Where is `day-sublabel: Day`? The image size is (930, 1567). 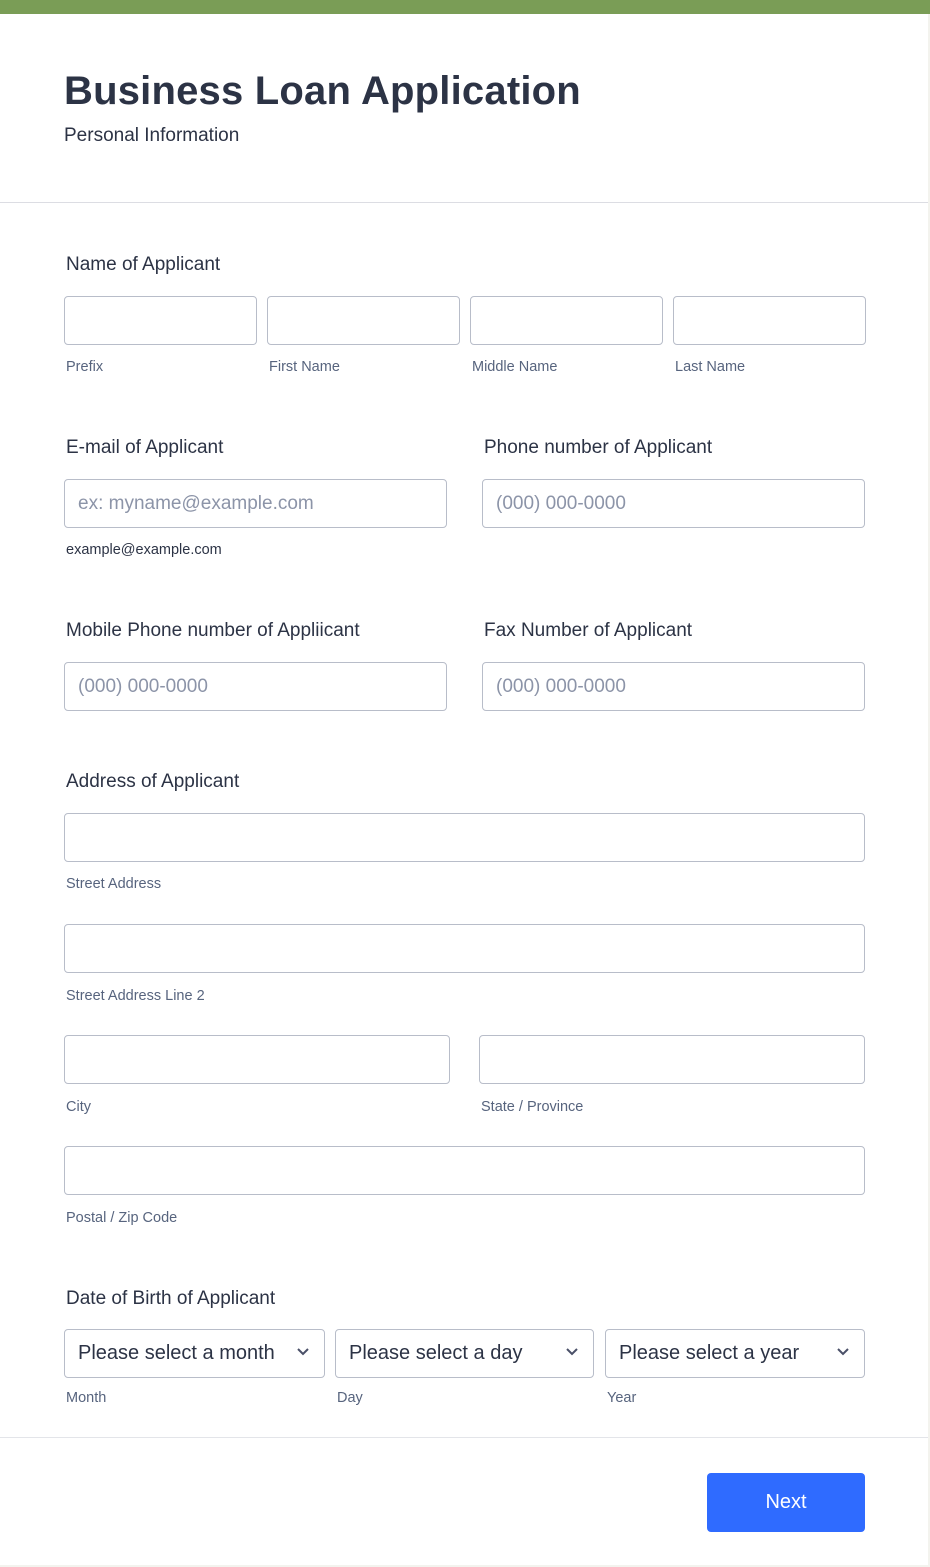
day-sublabel: Day is located at coordinates (350, 1398).